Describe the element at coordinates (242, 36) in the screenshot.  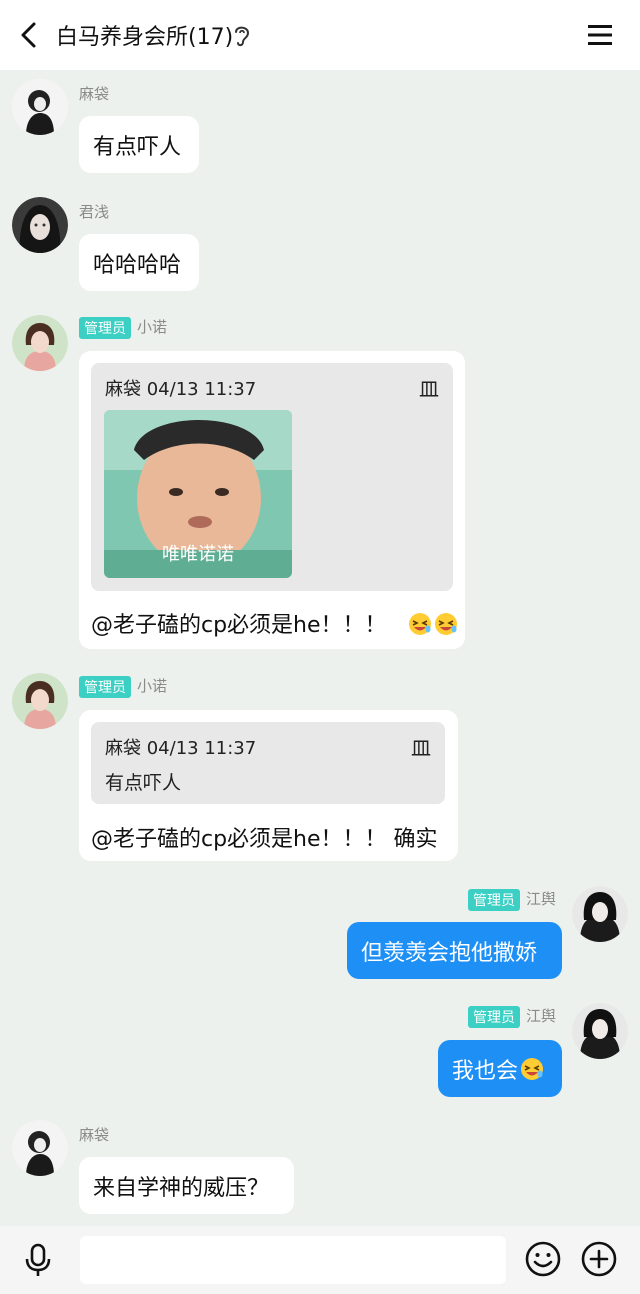
I see `ear-icon` at that location.